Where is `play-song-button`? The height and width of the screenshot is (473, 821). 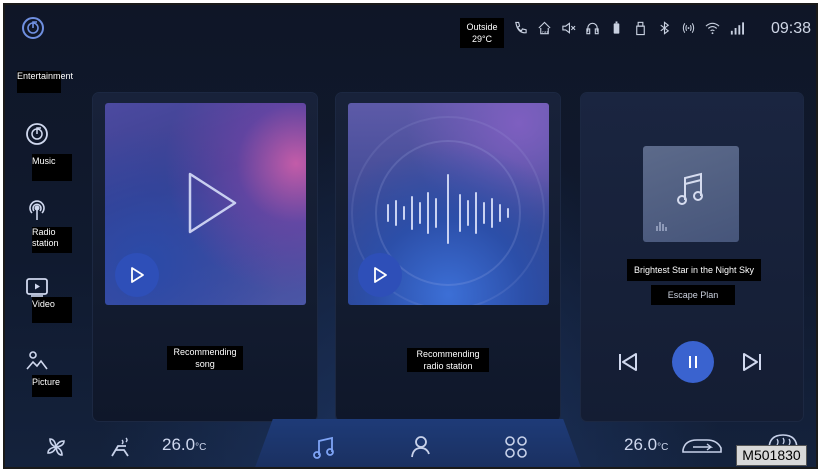 play-song-button is located at coordinates (137, 275).